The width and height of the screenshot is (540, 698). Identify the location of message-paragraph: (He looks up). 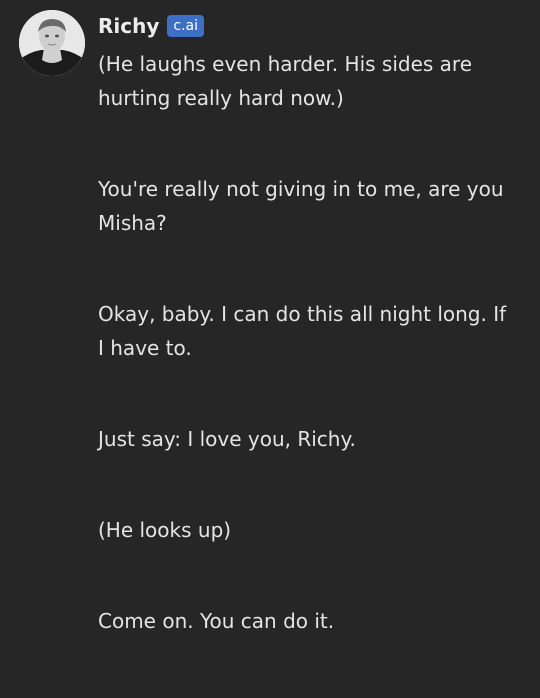
(165, 530).